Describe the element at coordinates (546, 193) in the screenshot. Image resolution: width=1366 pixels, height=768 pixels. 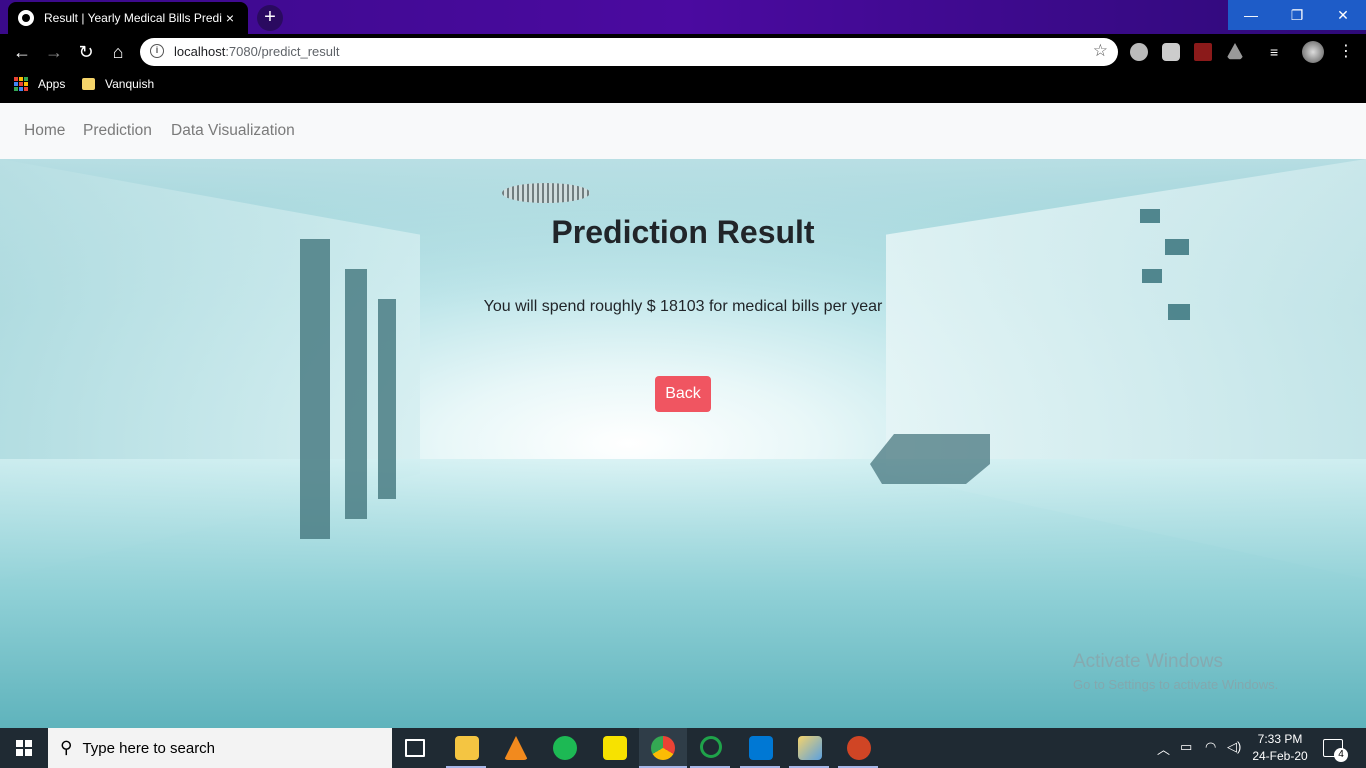
I see `ceiling-vent` at that location.